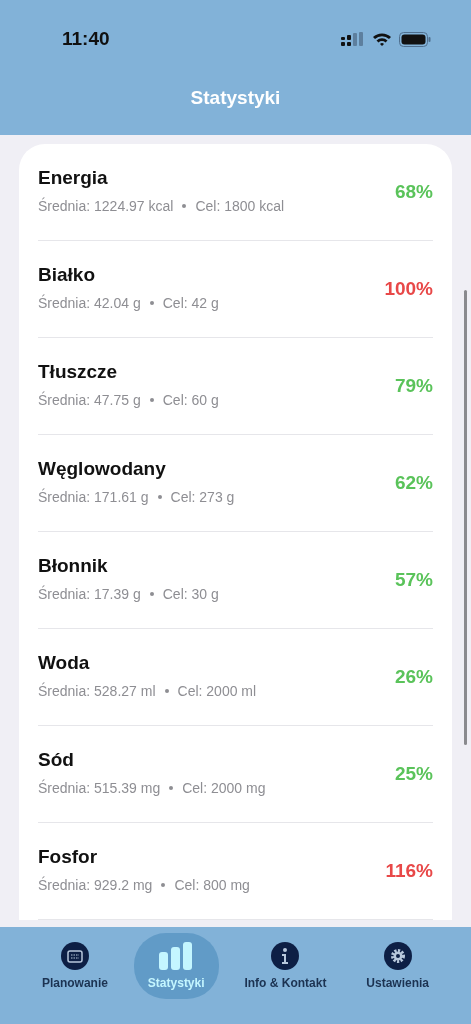 This screenshot has width=471, height=1024. I want to click on percent-value: 26%, so click(413, 677).